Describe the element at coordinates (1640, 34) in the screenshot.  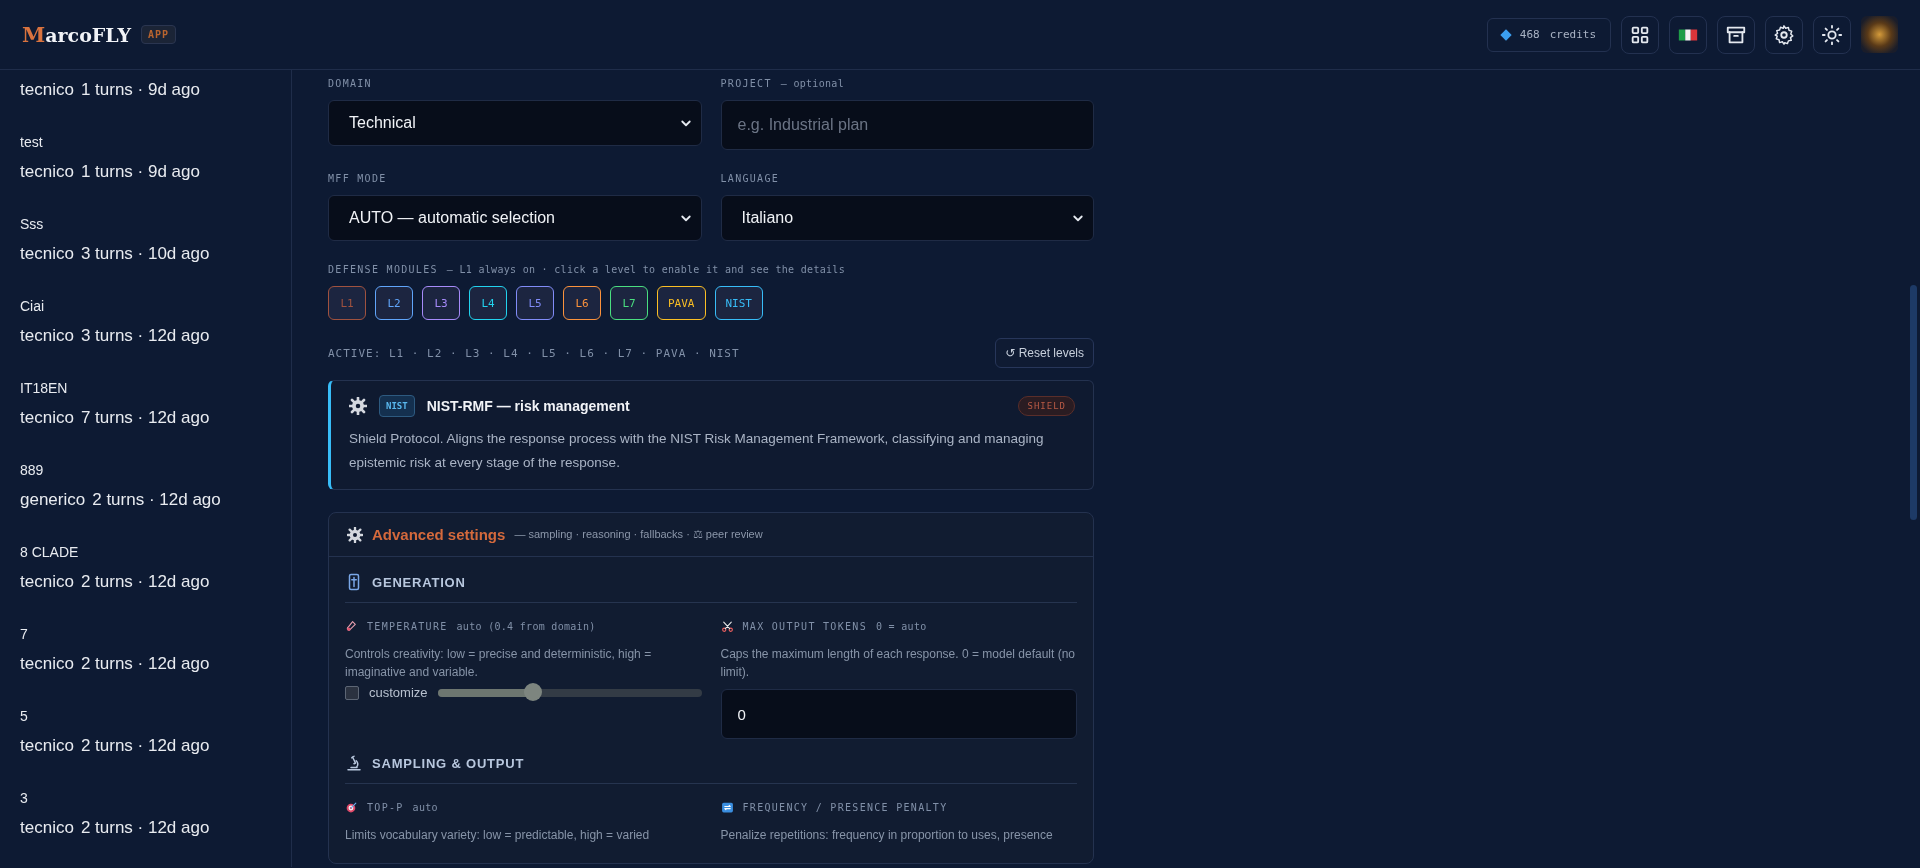
I see `apps-button` at that location.